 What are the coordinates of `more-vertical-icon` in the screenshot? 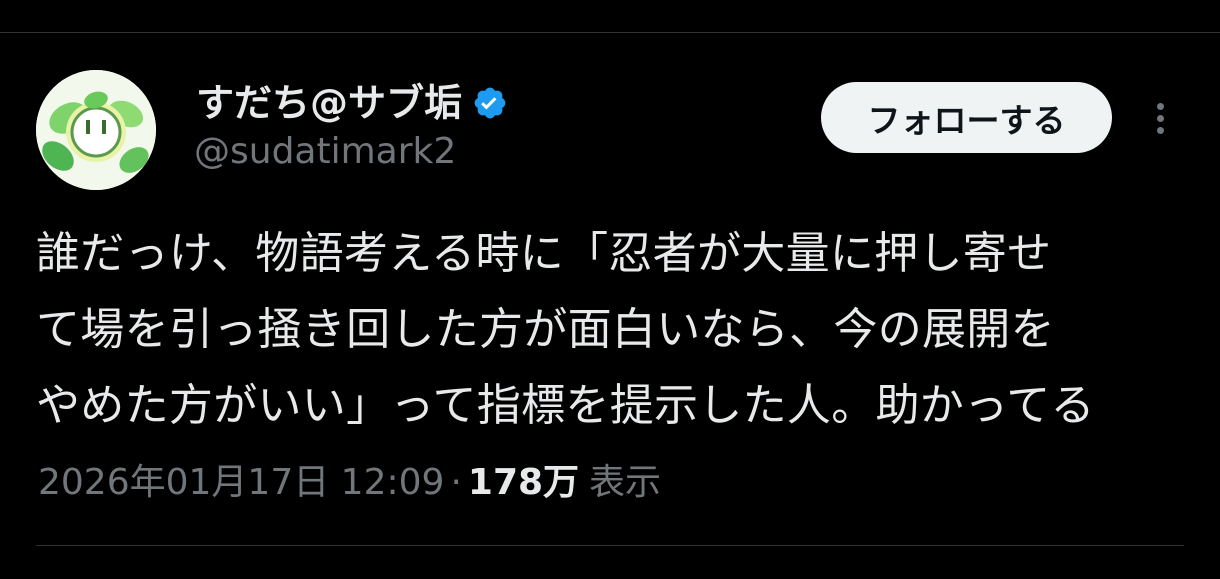 It's located at (1160, 118).